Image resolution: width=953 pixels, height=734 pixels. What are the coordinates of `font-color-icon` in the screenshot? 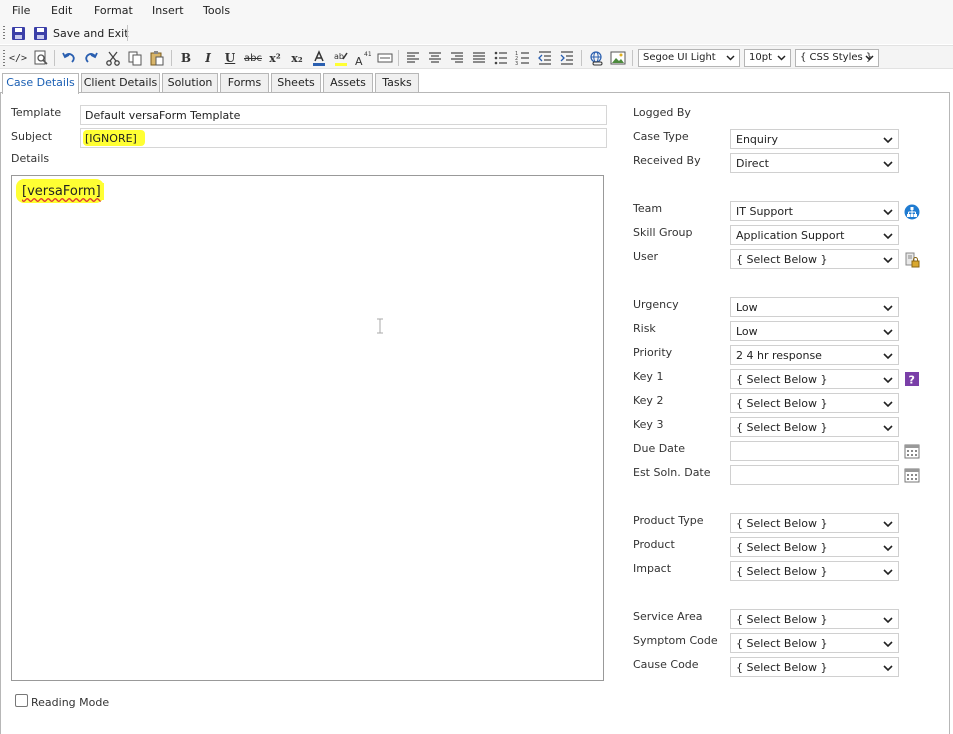 It's located at (319, 58).